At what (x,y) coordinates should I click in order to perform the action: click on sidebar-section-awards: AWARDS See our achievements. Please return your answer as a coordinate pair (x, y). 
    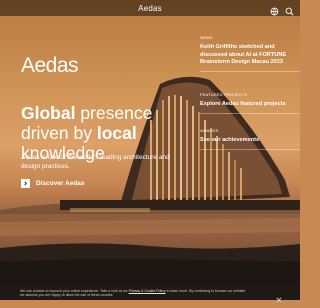
    Looking at the image, I should click on (250, 139).